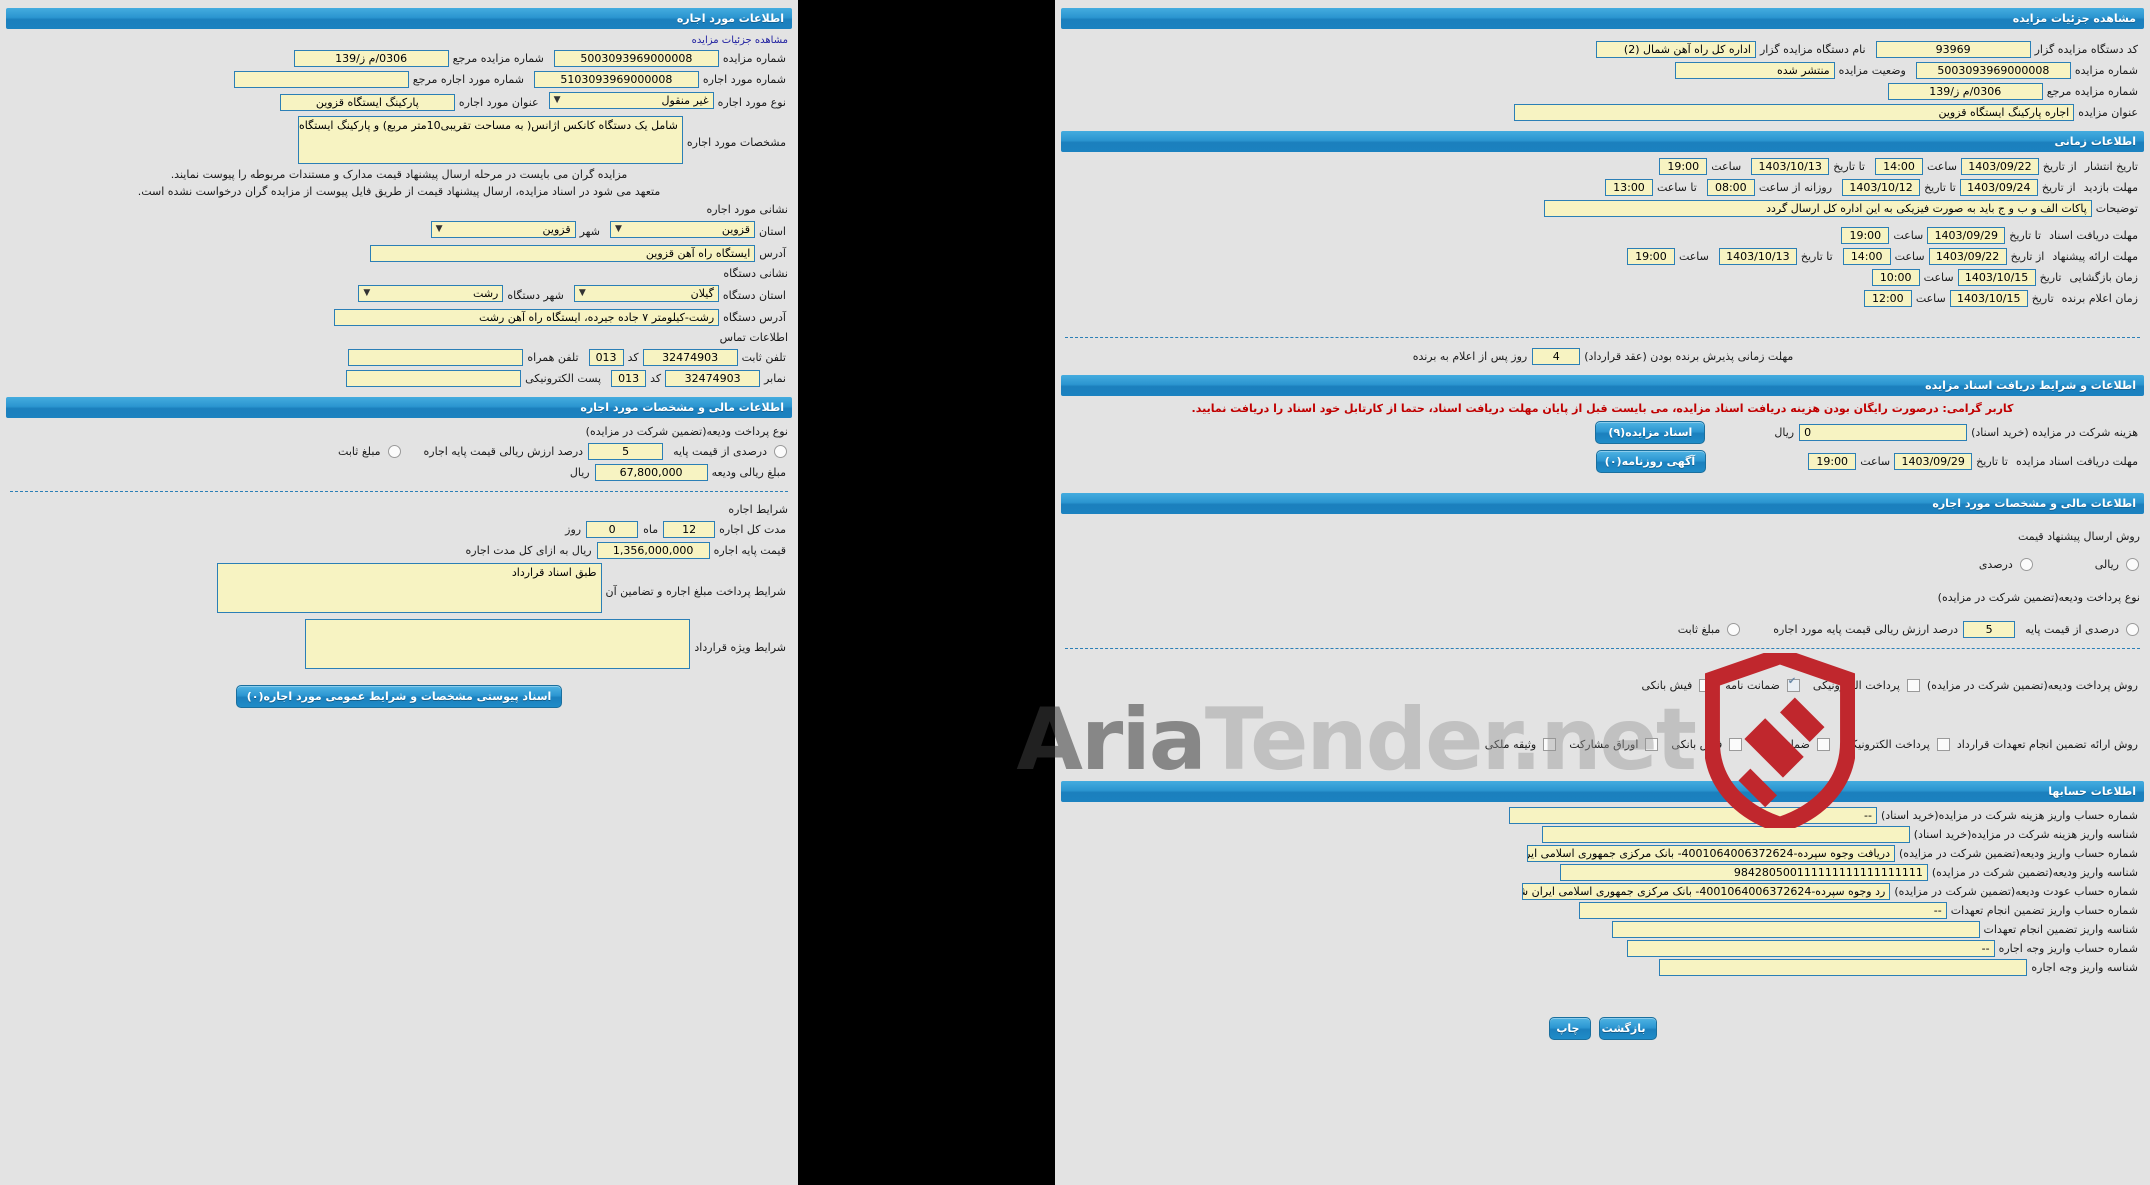 The width and height of the screenshot is (2150, 1185). What do you see at coordinates (2044, 910) in the screenshot?
I see `account-label: شماره حساب واریز تضمین انجام تعهدات` at bounding box center [2044, 910].